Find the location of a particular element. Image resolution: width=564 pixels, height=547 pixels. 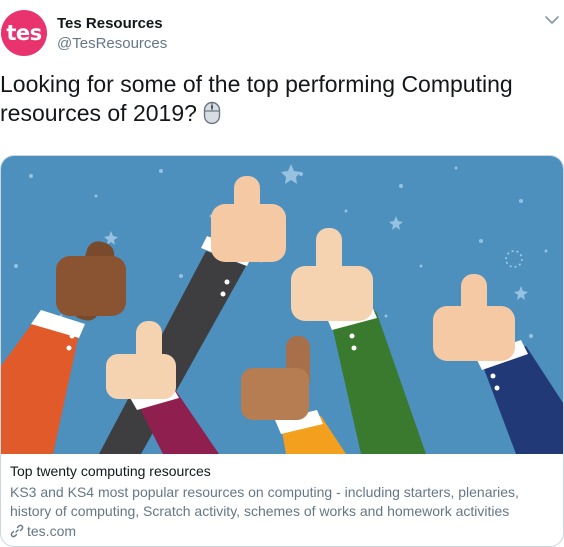

card-domain: tes.com is located at coordinates (43, 531).